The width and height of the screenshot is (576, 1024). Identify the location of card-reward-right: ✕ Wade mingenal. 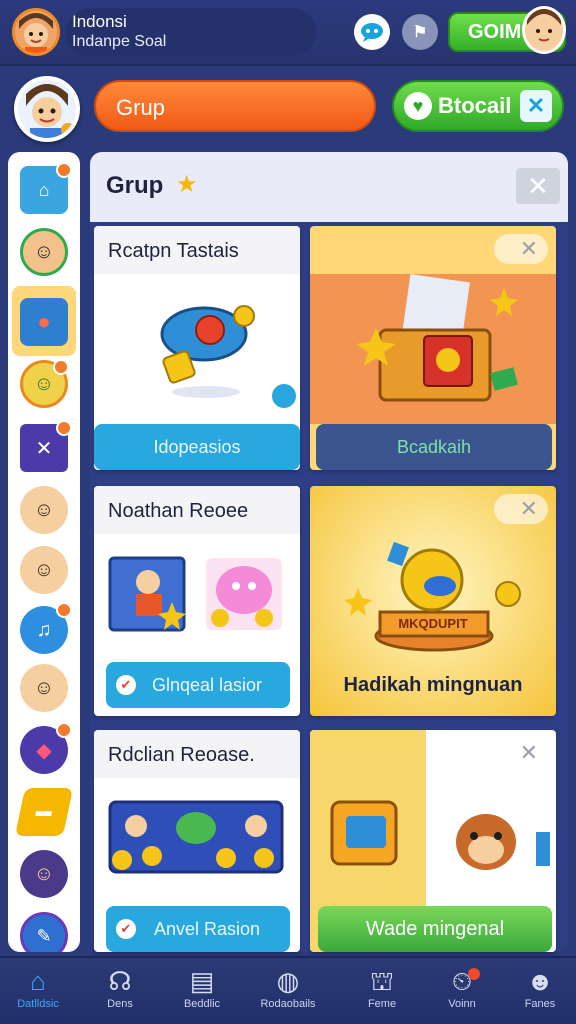
(433, 841).